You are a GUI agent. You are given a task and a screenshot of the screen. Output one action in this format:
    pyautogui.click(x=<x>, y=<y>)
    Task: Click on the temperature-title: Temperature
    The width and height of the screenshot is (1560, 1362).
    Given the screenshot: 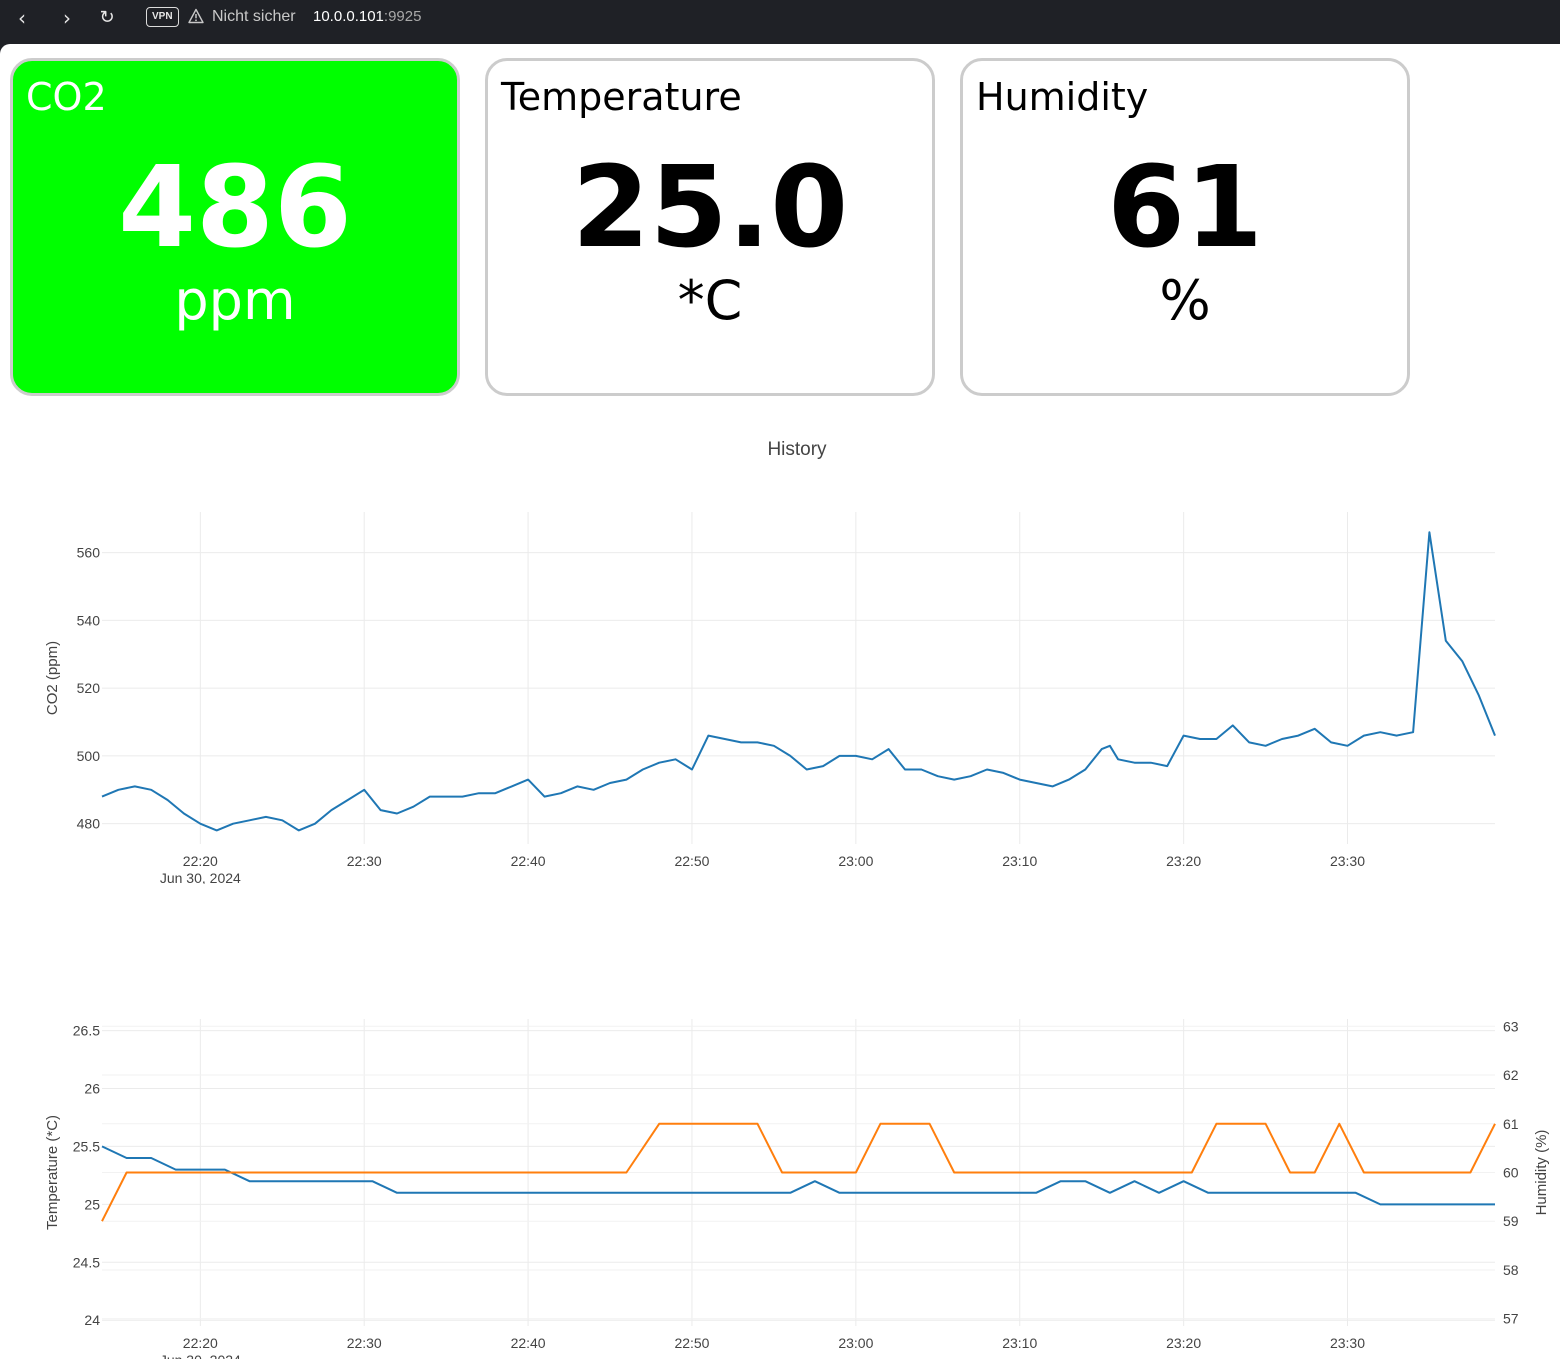 What is the action you would take?
    pyautogui.click(x=621, y=97)
    